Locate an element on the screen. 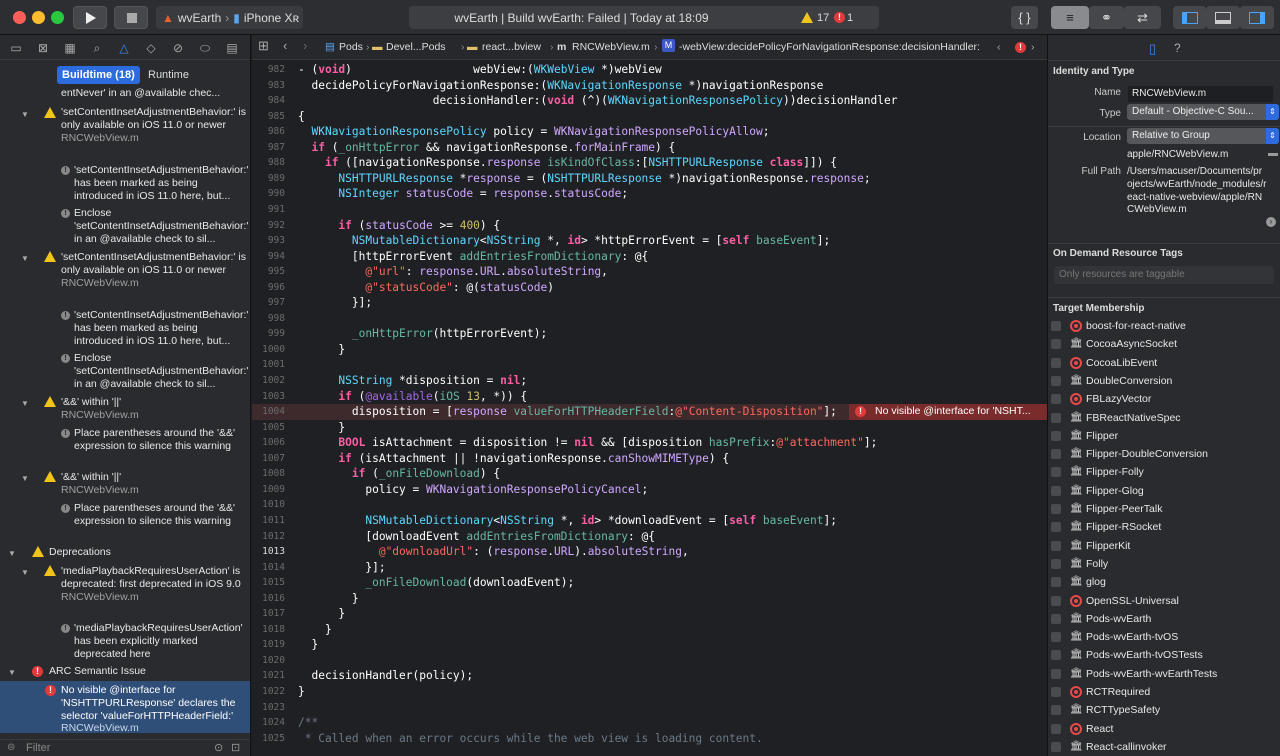  issue-icon: △ is located at coordinates (124, 48).